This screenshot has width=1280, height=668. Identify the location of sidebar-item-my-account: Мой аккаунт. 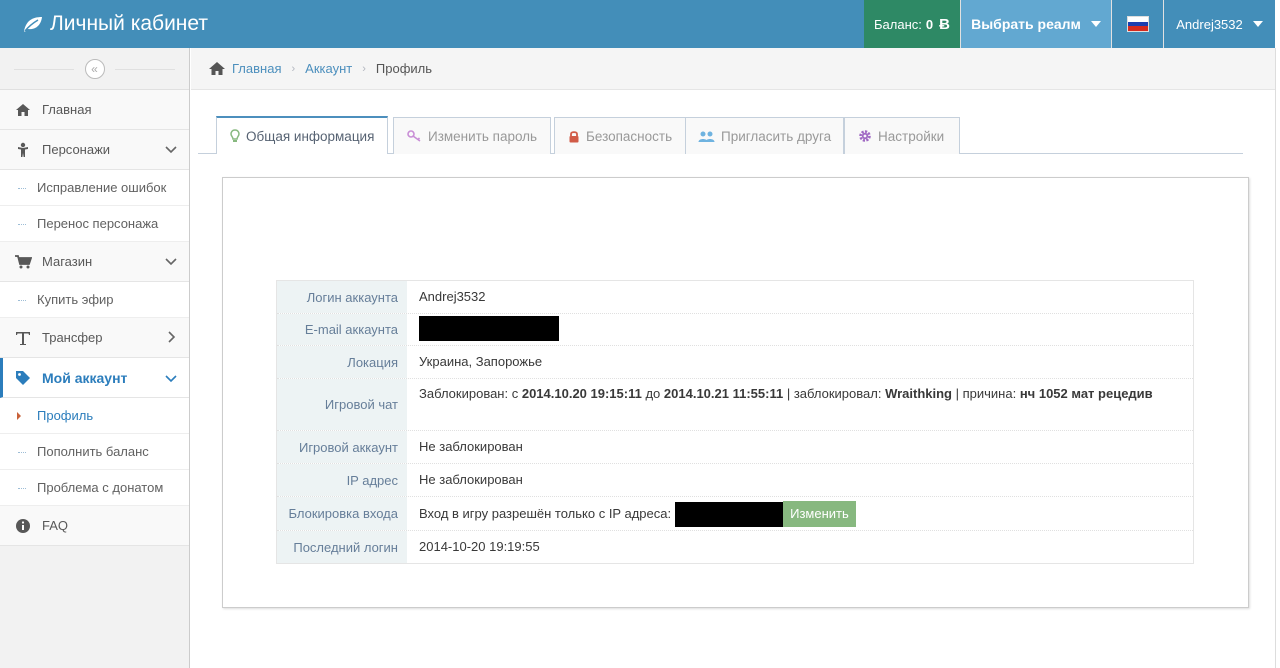
(94, 378).